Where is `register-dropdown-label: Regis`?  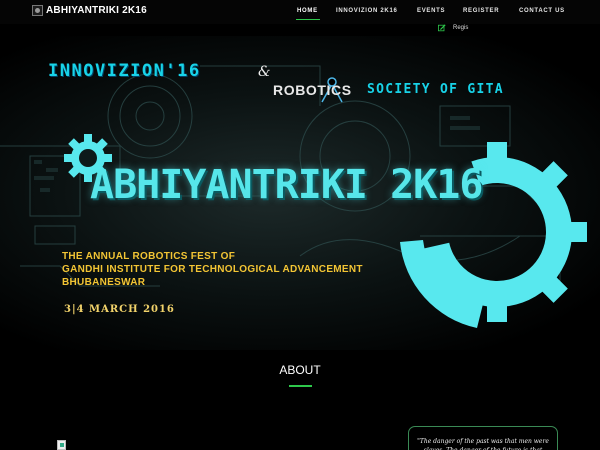 register-dropdown-label: Regis is located at coordinates (461, 28).